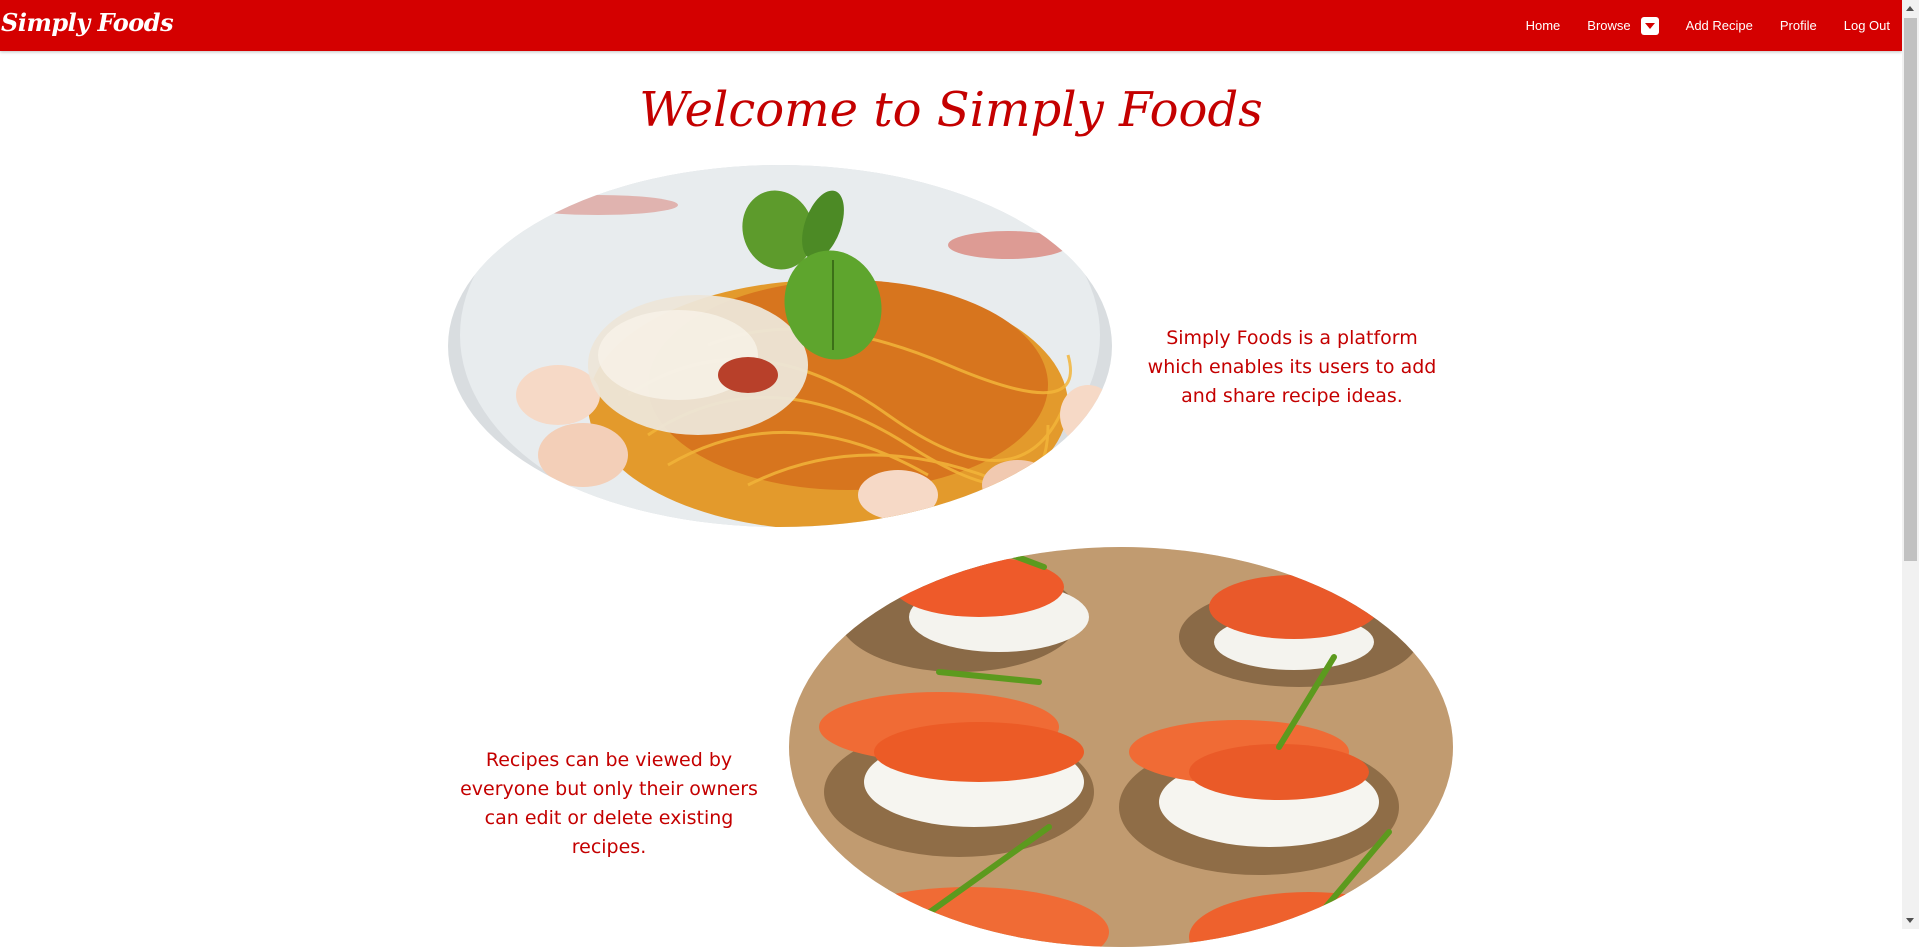  Describe the element at coordinates (87, 22) in the screenshot. I see `brand-logo: Simply Foods` at that location.